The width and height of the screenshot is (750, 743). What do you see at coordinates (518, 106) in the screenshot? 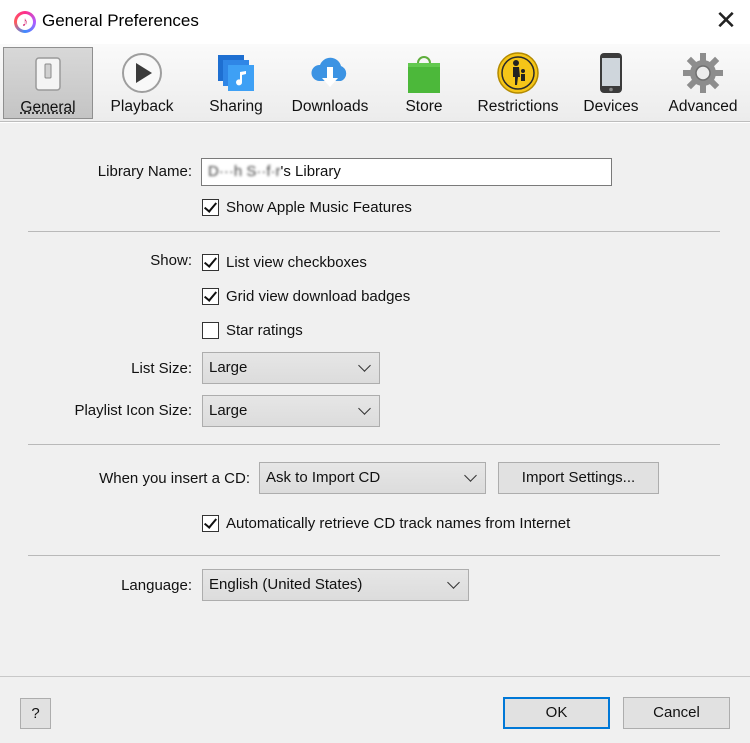
I see `tab-restrictions-label: Restrictions` at bounding box center [518, 106].